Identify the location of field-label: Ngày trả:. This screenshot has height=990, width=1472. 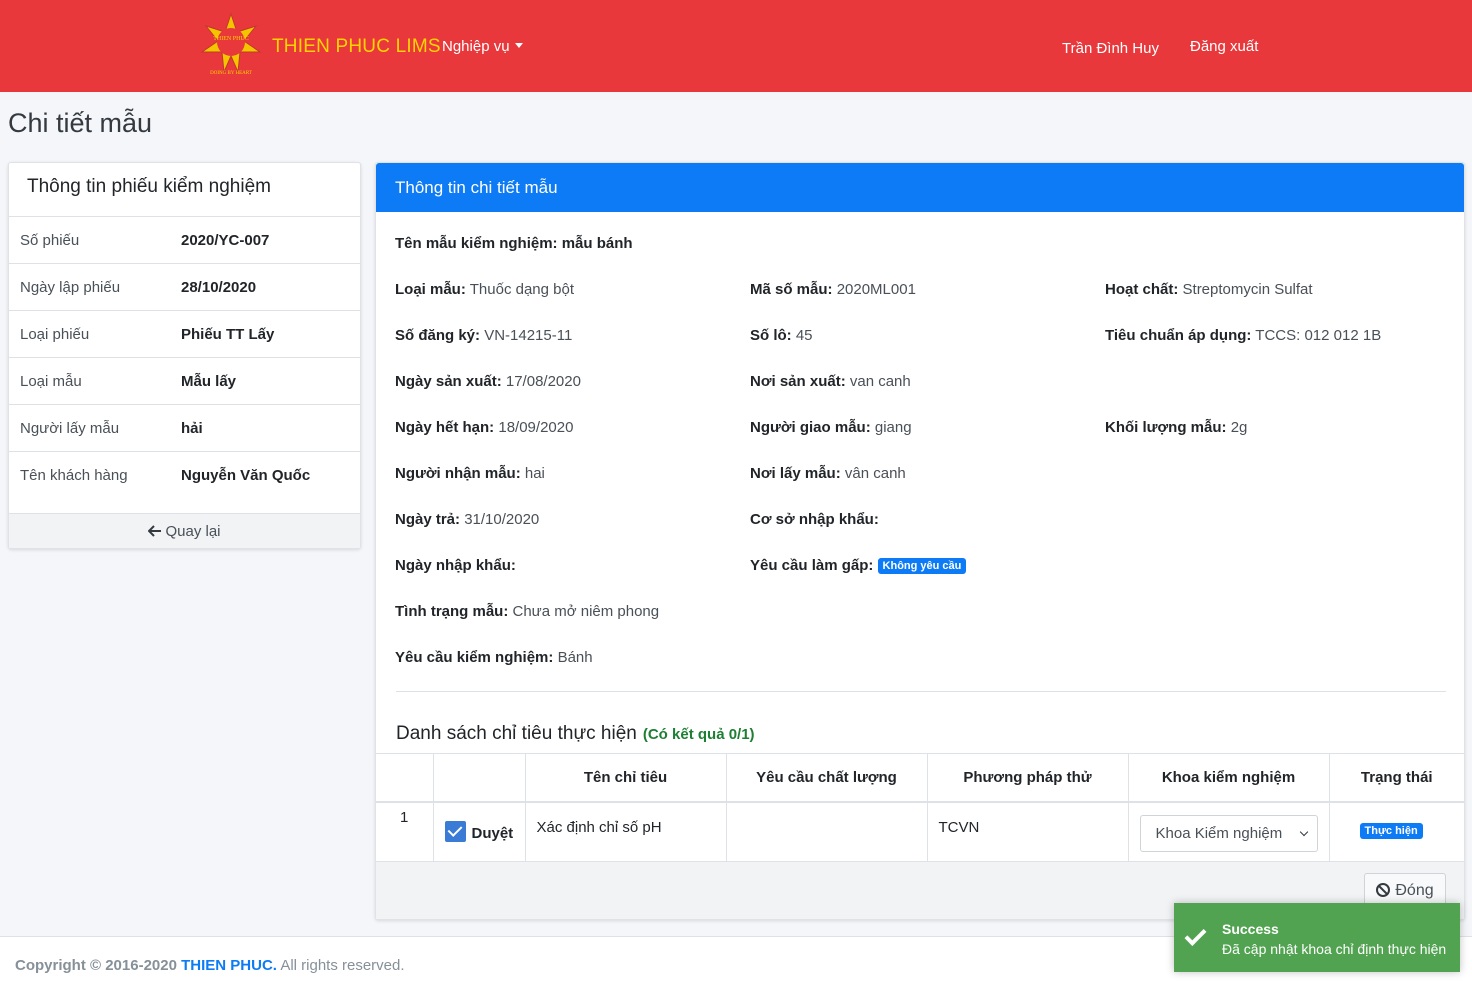
(428, 519).